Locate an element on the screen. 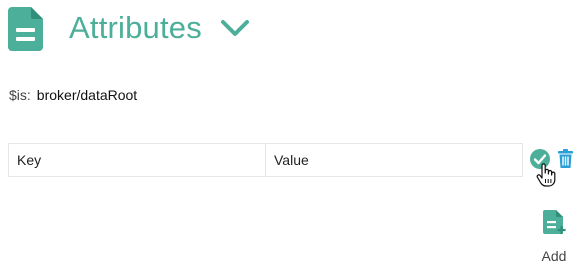  document-icon is located at coordinates (25, 29).